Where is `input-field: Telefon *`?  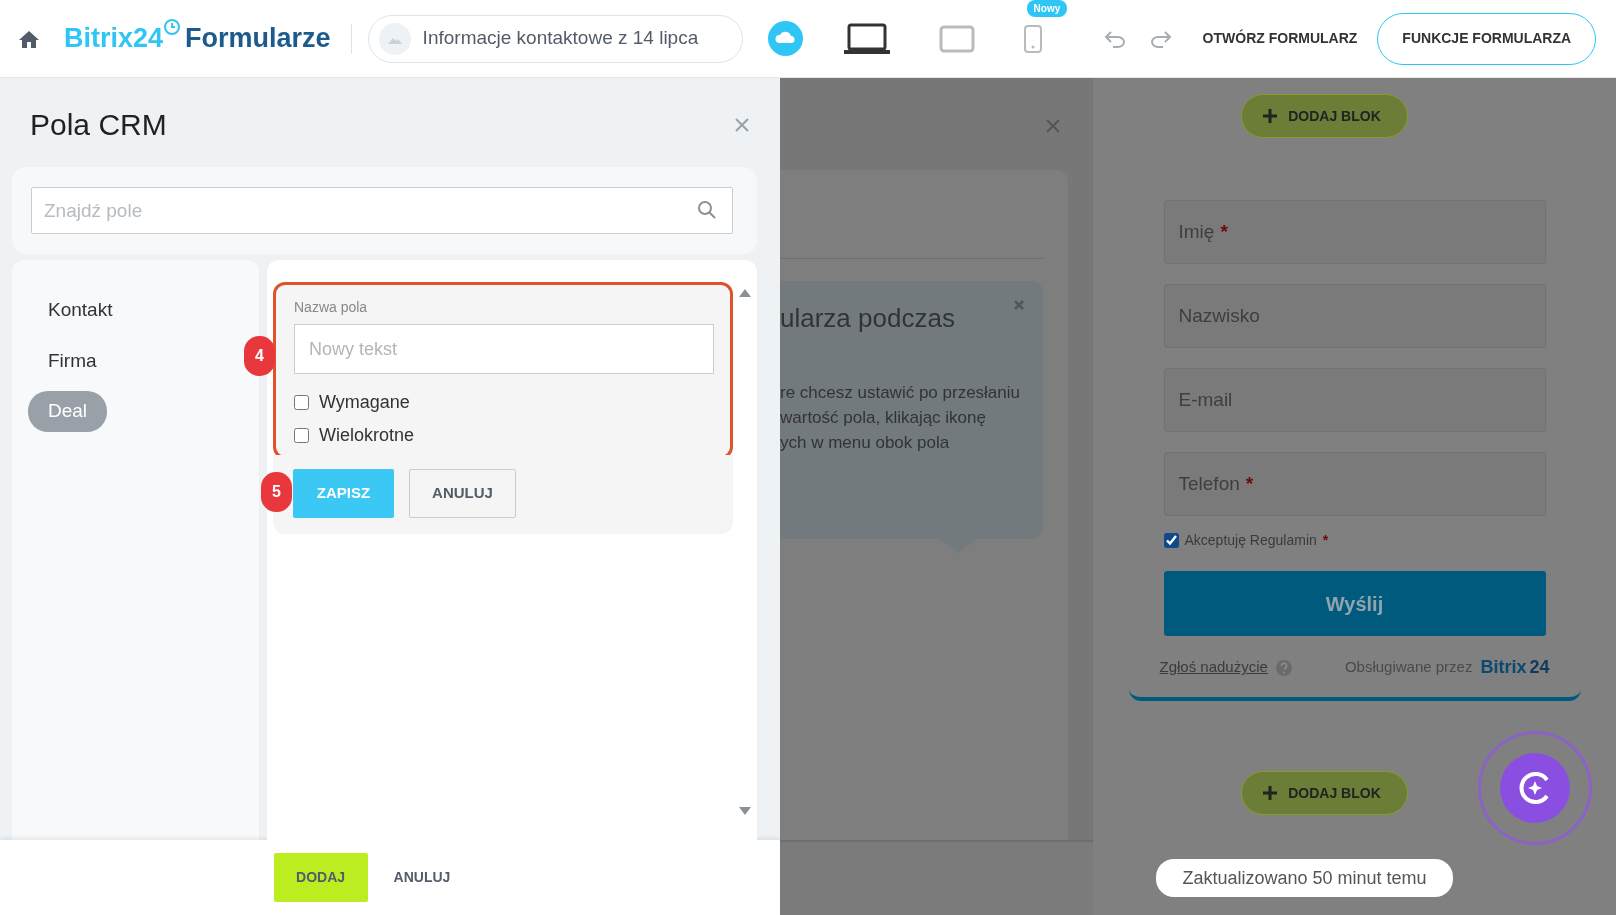 input-field: Telefon * is located at coordinates (1354, 484).